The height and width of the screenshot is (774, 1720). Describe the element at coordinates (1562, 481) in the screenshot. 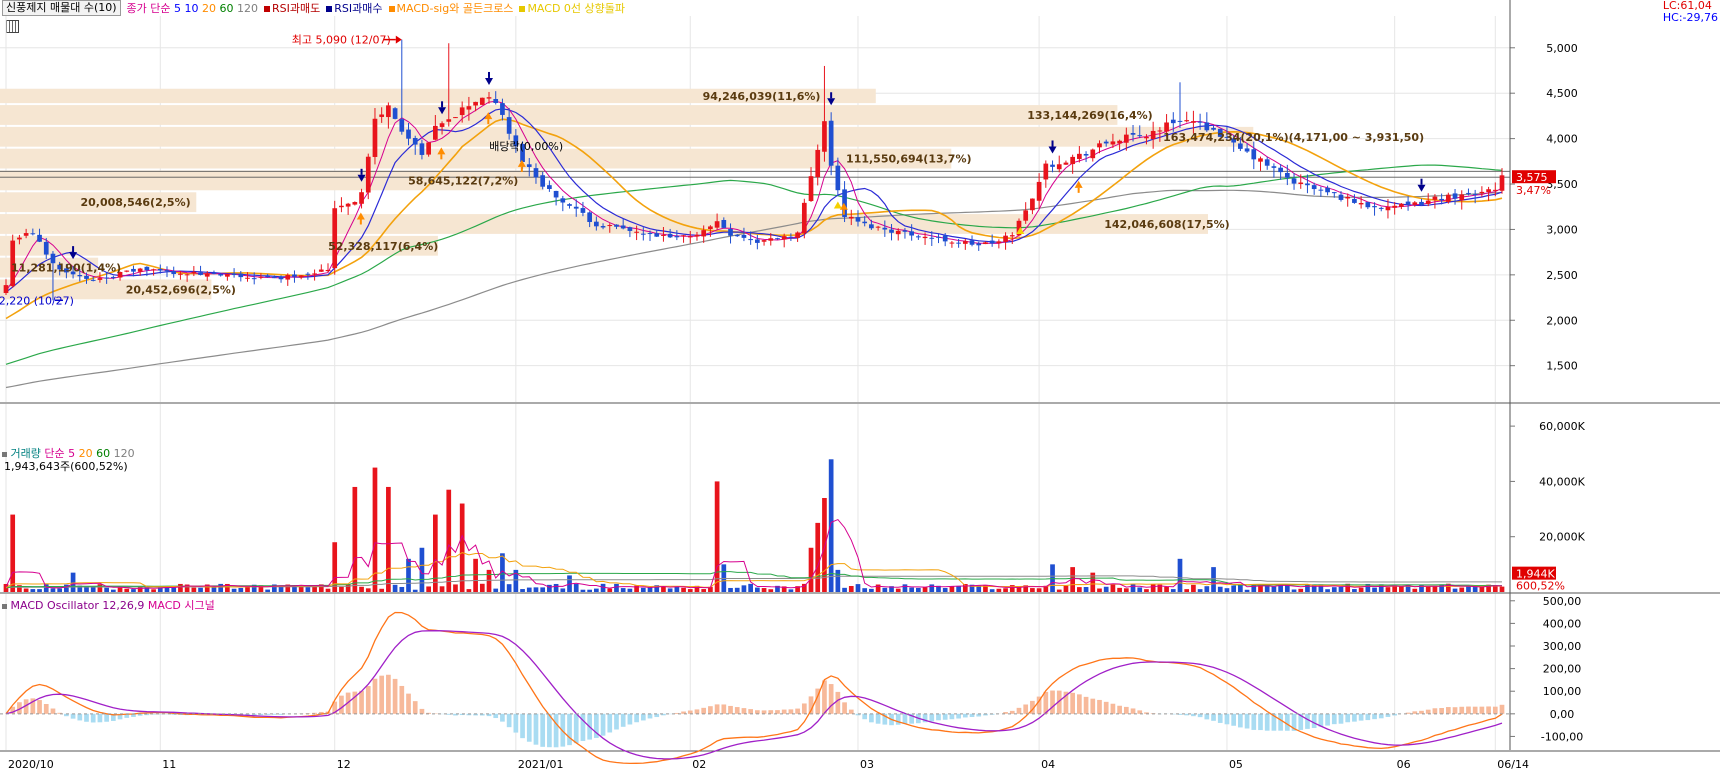

I see `volume-tick-label: 40,000K` at that location.